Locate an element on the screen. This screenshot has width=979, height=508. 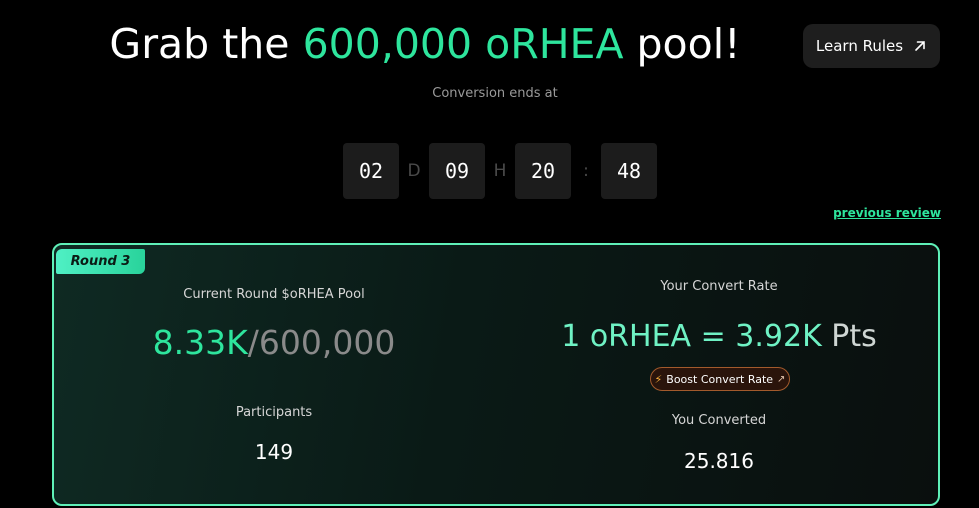
pool-value: 8.33K/600,000 is located at coordinates (274, 342).